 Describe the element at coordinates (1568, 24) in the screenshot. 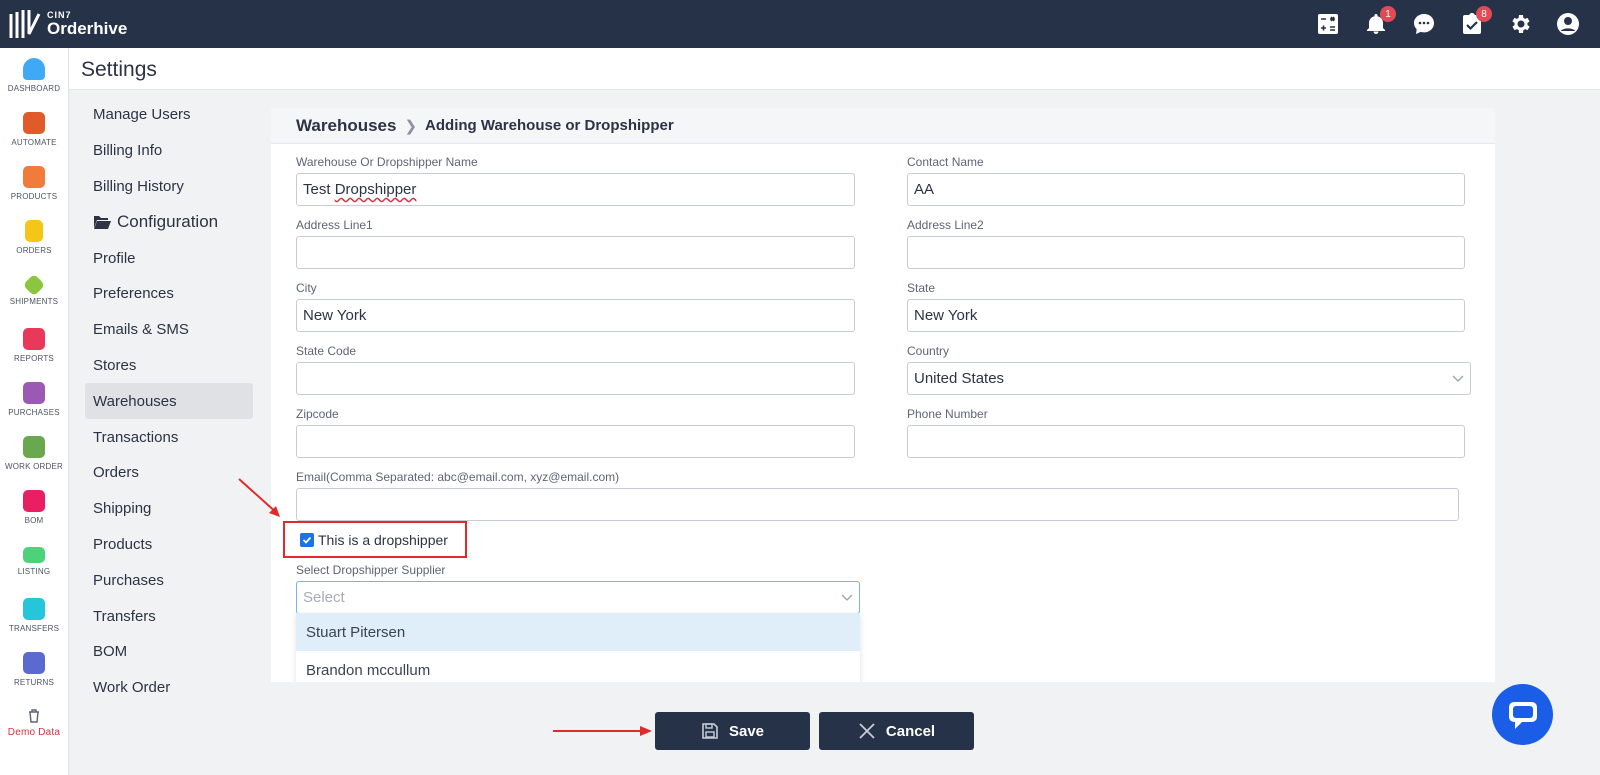

I see `user-account-icon` at that location.